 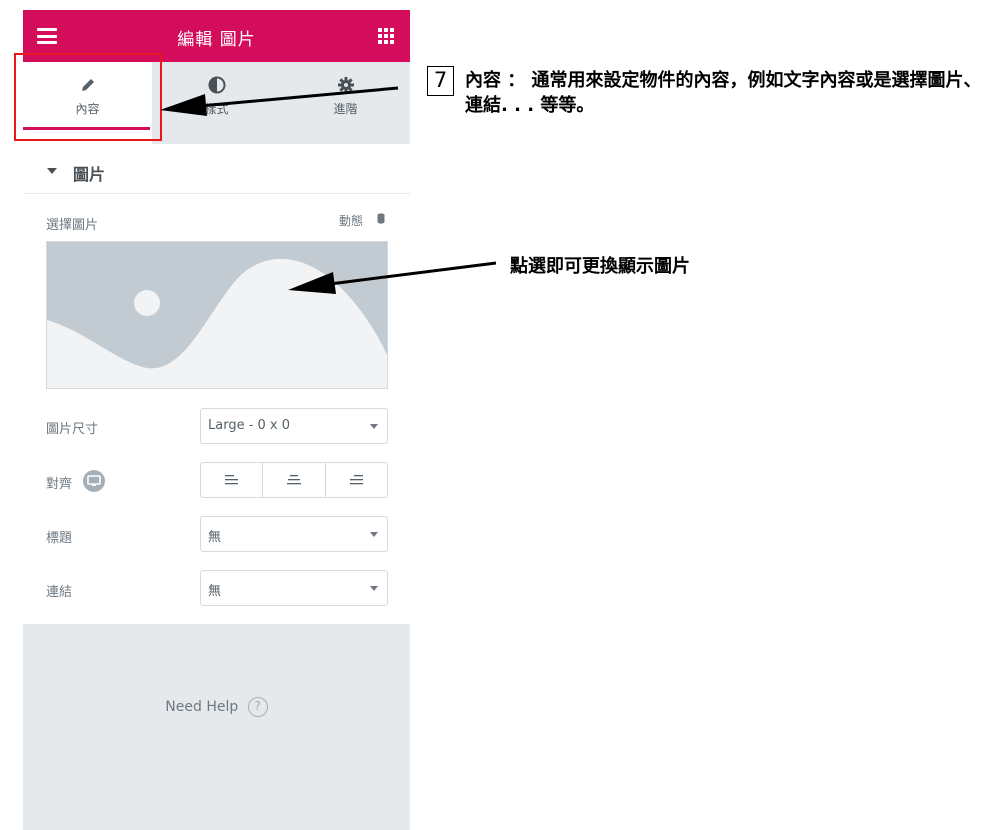 I want to click on image-placeholder-icon, so click(x=217, y=315).